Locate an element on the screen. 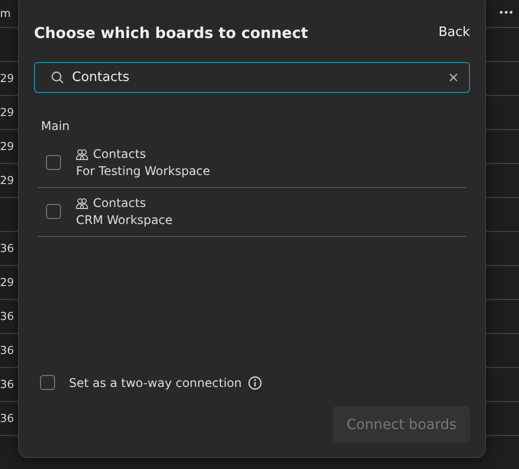 The width and height of the screenshot is (519, 469). clear-icon is located at coordinates (453, 77).